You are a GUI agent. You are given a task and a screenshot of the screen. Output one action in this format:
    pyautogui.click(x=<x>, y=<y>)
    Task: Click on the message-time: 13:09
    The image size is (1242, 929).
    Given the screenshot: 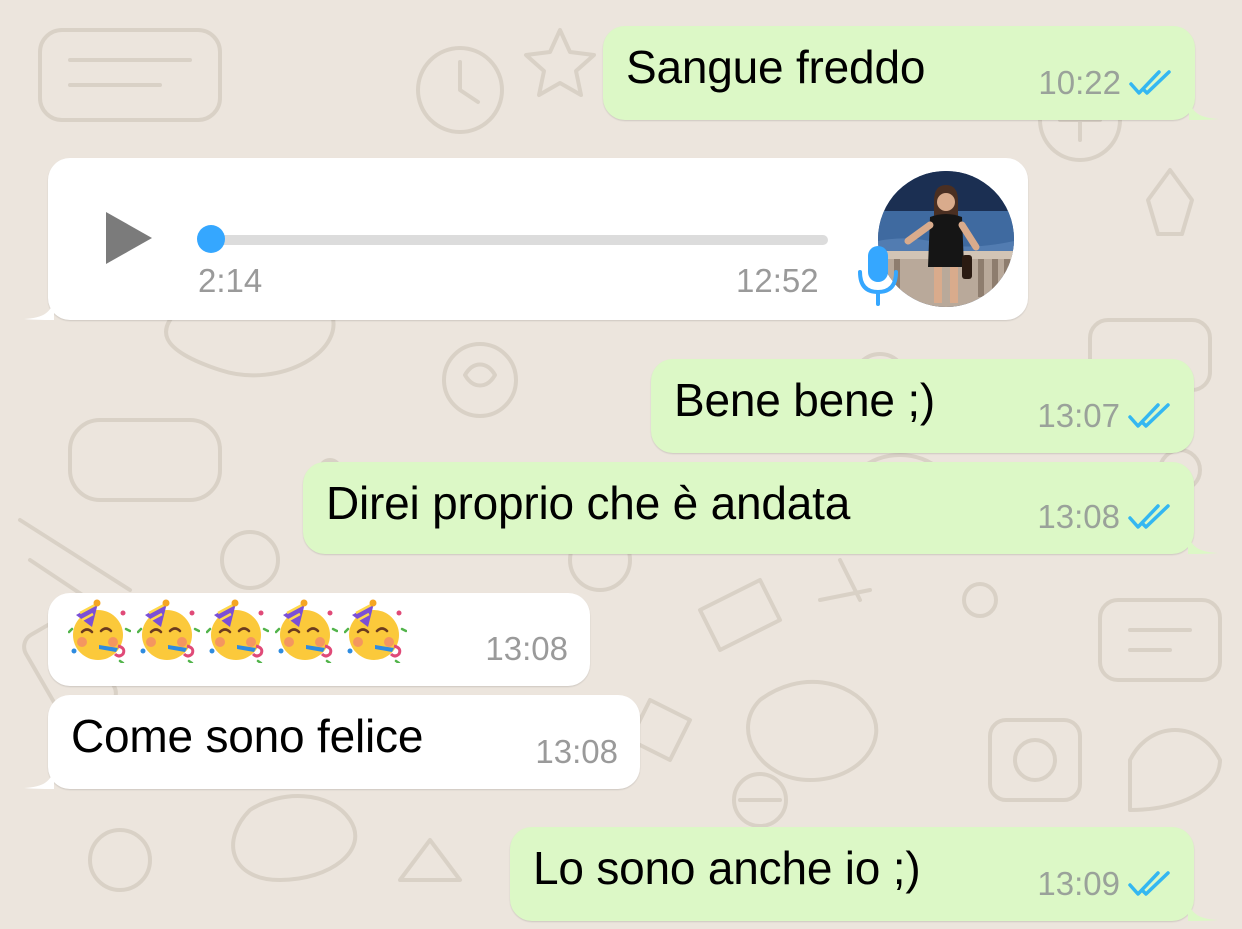 What is the action you would take?
    pyautogui.click(x=1078, y=883)
    